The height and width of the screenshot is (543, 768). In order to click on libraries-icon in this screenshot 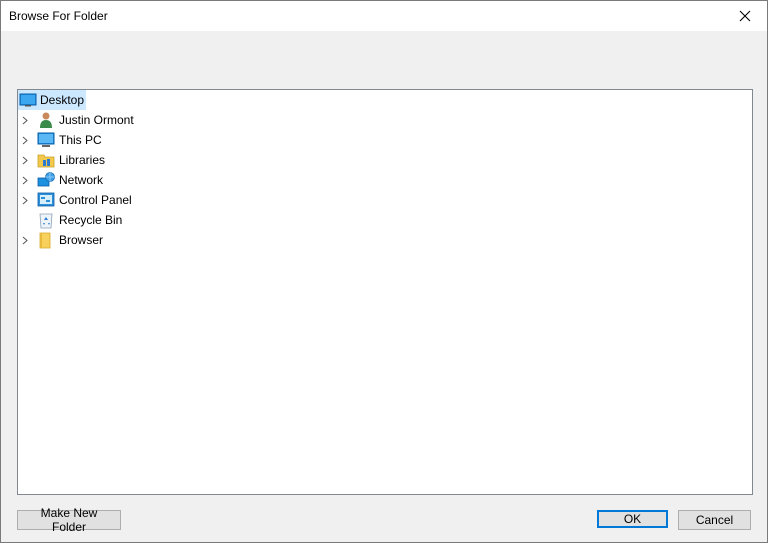, I will do `click(46, 161)`.